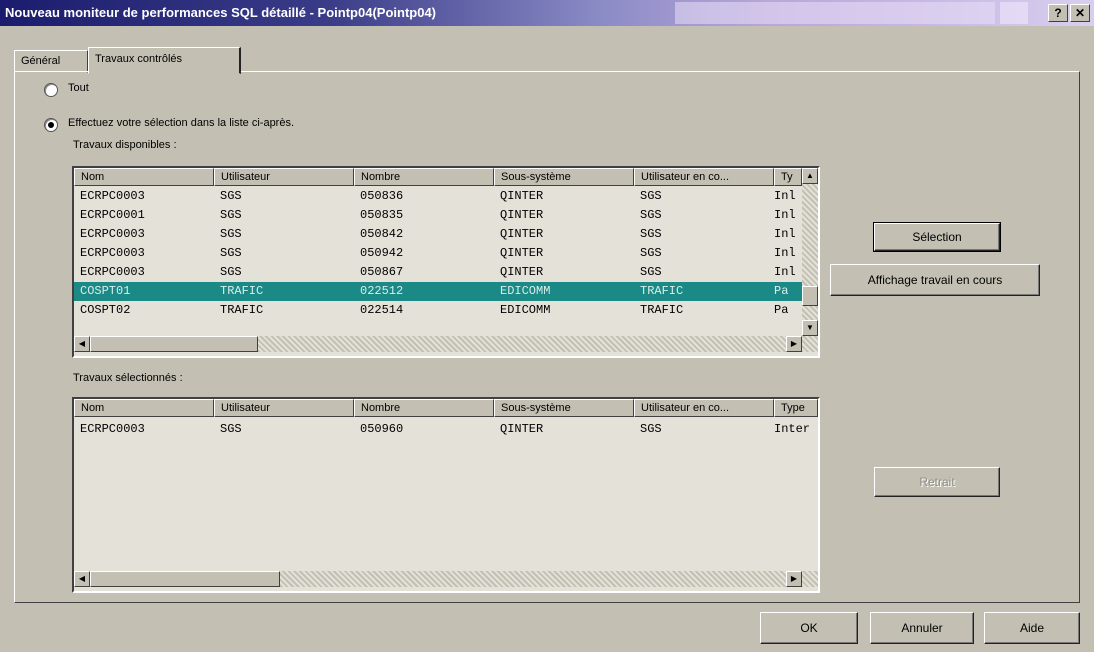 The width and height of the screenshot is (1094, 652). I want to click on title-bar-decoration, so click(835, 13).